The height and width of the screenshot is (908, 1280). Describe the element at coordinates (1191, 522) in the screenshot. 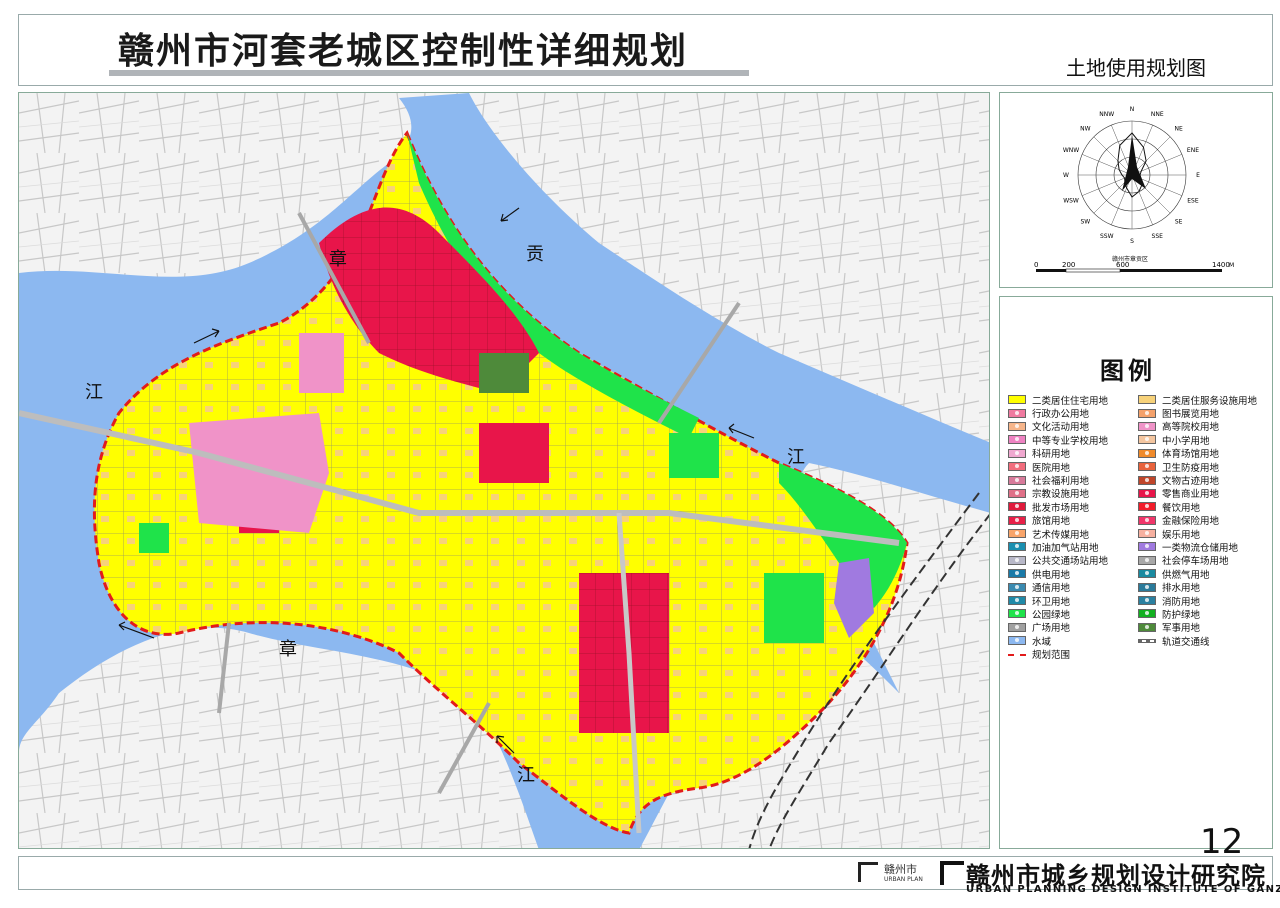

I see `legend-label: 金融保险用地` at that location.